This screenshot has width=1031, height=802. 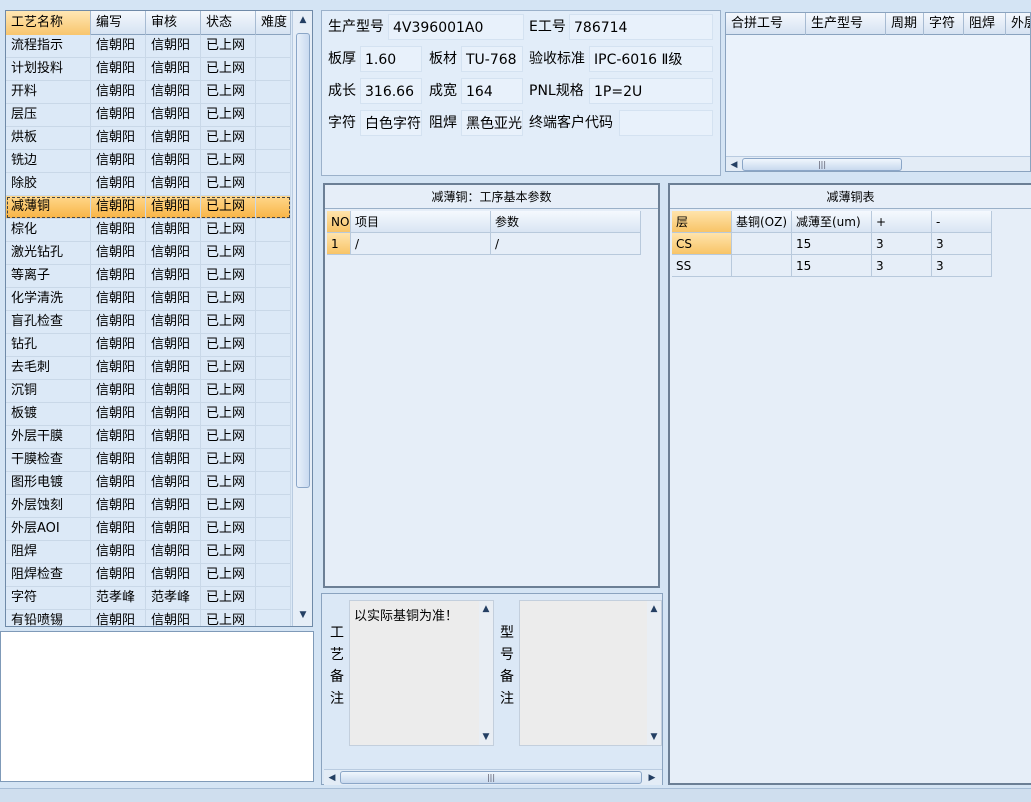 What do you see at coordinates (148, 207) in the screenshot?
I see `table-row: 减薄铜 信朝阳 信朝阳 已上网` at bounding box center [148, 207].